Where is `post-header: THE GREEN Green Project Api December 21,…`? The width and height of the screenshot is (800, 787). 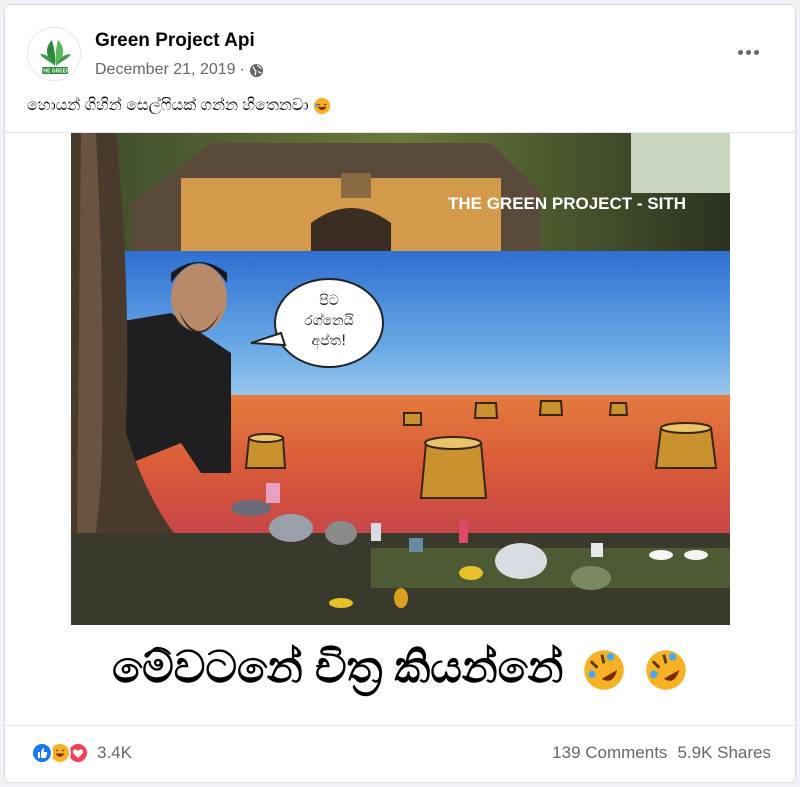
post-header: THE GREEN Green Project Api December 21,… is located at coordinates (401, 58).